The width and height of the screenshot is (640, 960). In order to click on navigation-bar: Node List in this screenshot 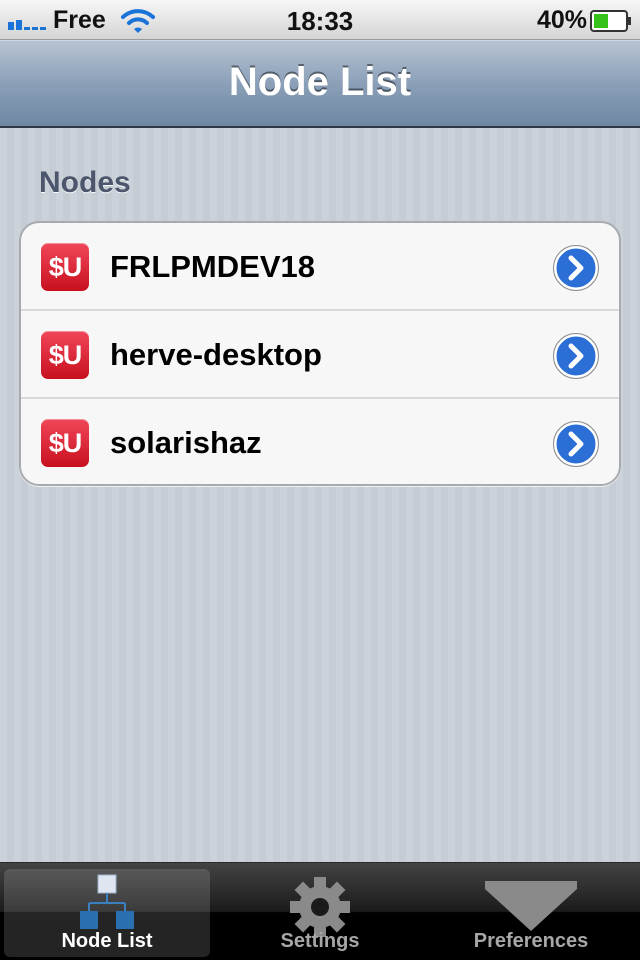, I will do `click(320, 84)`.